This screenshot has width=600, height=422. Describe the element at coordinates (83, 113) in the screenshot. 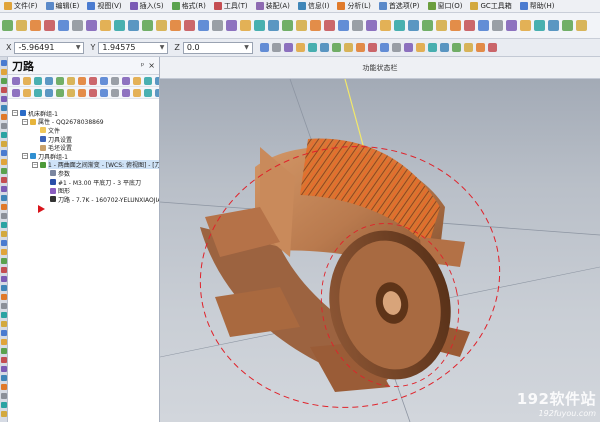

I see `tree-node: − 机床群组-1` at that location.